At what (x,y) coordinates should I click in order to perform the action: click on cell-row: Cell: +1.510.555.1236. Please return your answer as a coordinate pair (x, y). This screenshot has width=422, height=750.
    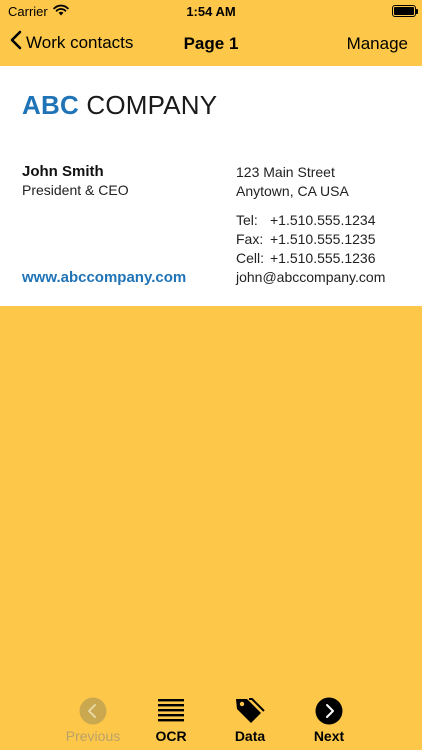
    Looking at the image, I should click on (306, 258).